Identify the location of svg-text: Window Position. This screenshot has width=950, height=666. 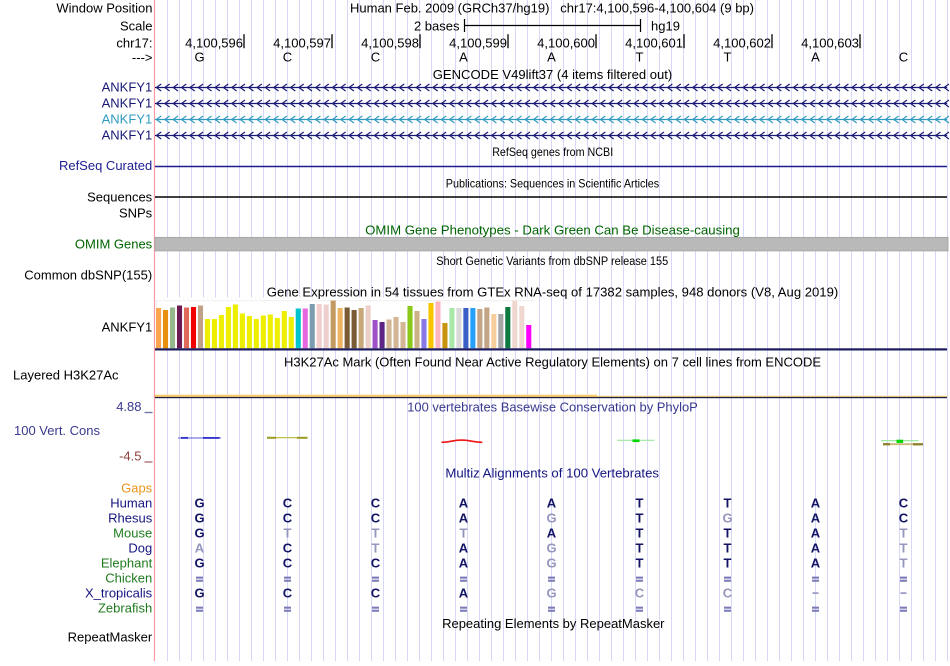
(104, 8).